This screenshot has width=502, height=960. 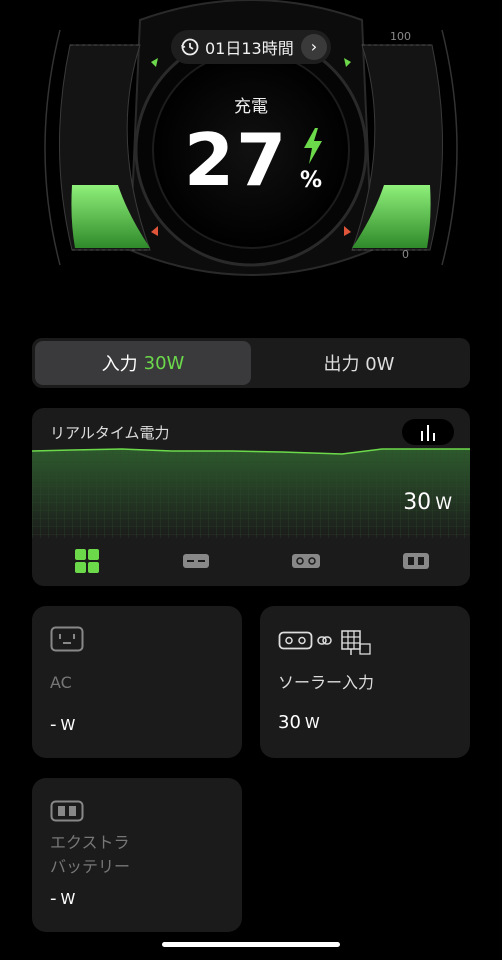 I want to click on remaining-time-text: 01日13時間, so click(x=249, y=48).